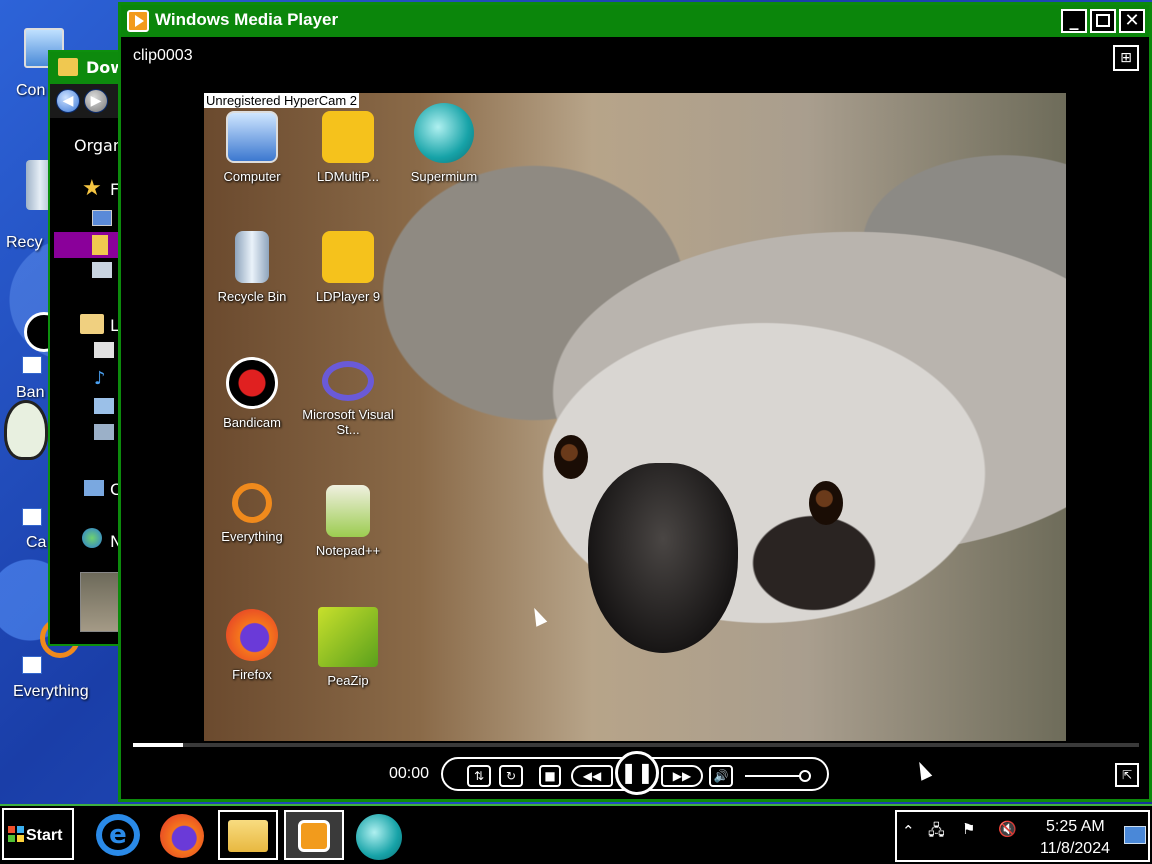  Describe the element at coordinates (68, 101) in the screenshot. I see `back-button: ◀` at that location.